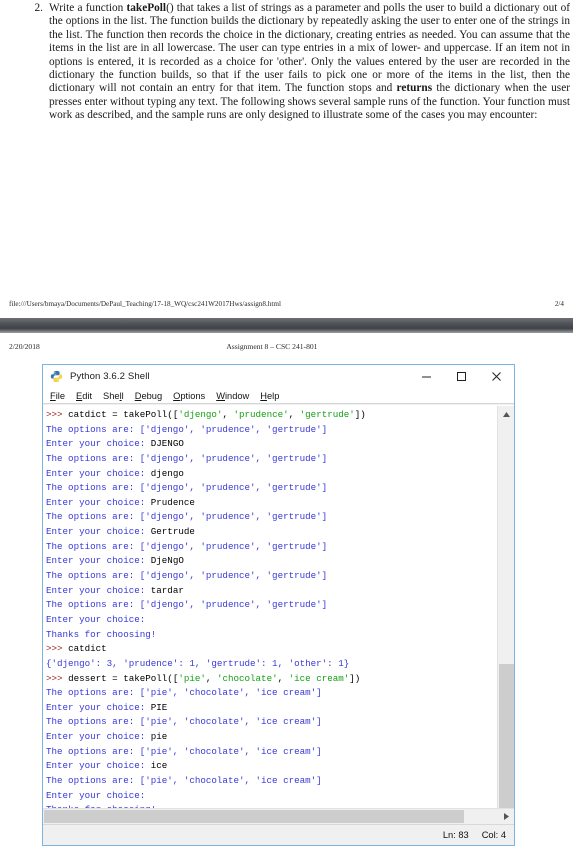  Describe the element at coordinates (271, 503) in the screenshot. I see `shell-line: Enter your choice: Prudence` at that location.